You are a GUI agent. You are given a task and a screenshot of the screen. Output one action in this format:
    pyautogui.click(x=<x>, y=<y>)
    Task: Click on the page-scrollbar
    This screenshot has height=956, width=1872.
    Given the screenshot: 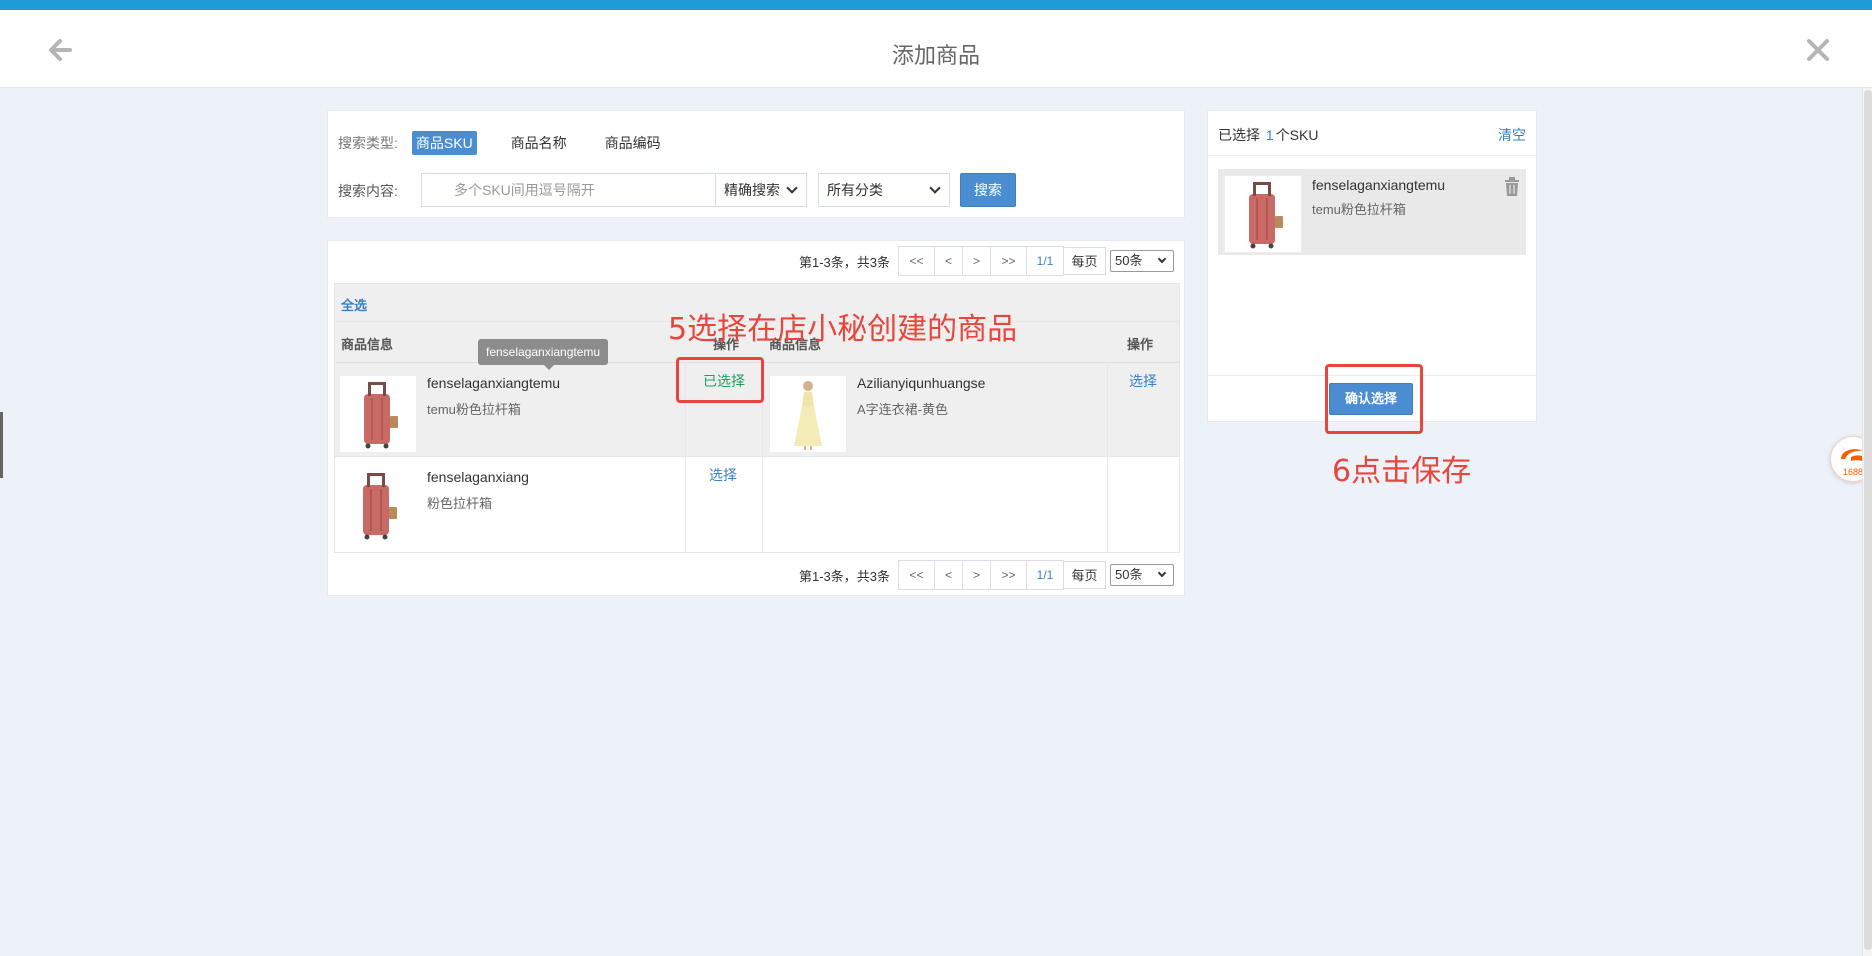 What is the action you would take?
    pyautogui.click(x=1867, y=522)
    